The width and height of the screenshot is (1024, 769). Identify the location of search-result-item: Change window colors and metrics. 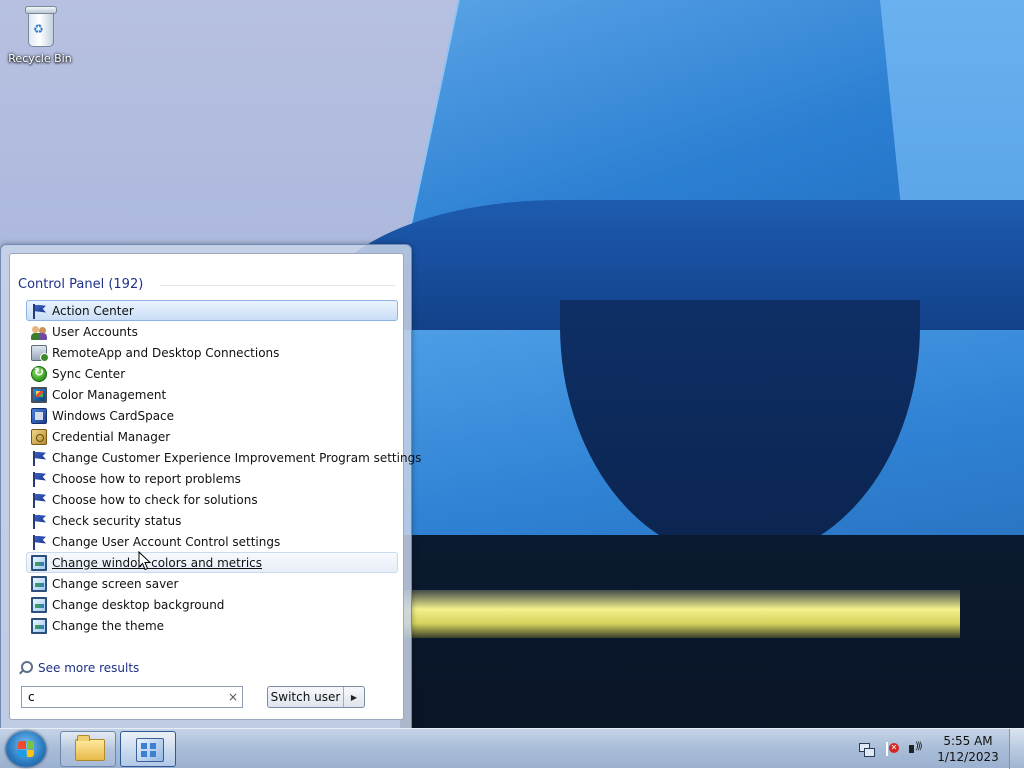
(212, 562).